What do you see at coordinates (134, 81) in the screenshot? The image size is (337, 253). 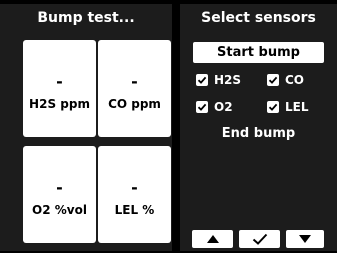 I see `co-value: -` at bounding box center [134, 81].